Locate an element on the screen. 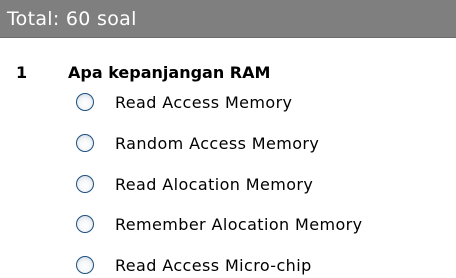 This screenshot has height=278, width=456. answer-option-2: Random Access Memory is located at coordinates (197, 143).